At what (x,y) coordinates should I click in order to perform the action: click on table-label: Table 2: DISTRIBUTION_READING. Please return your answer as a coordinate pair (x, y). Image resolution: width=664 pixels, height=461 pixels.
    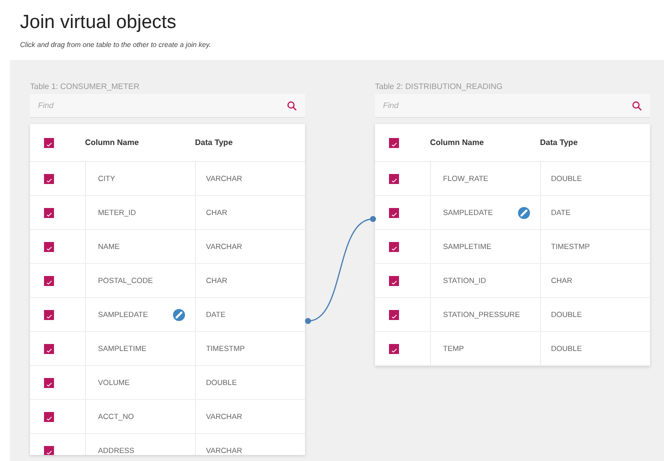
    Looking at the image, I should click on (439, 87).